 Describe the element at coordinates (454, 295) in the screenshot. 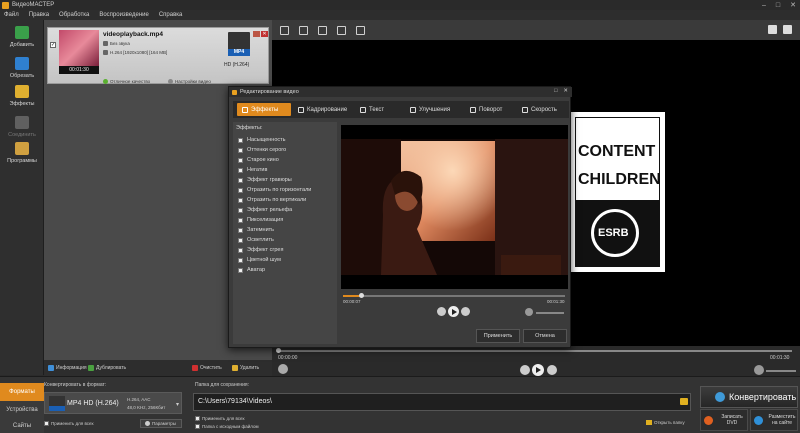

I see `dialog-seek-bar` at that location.